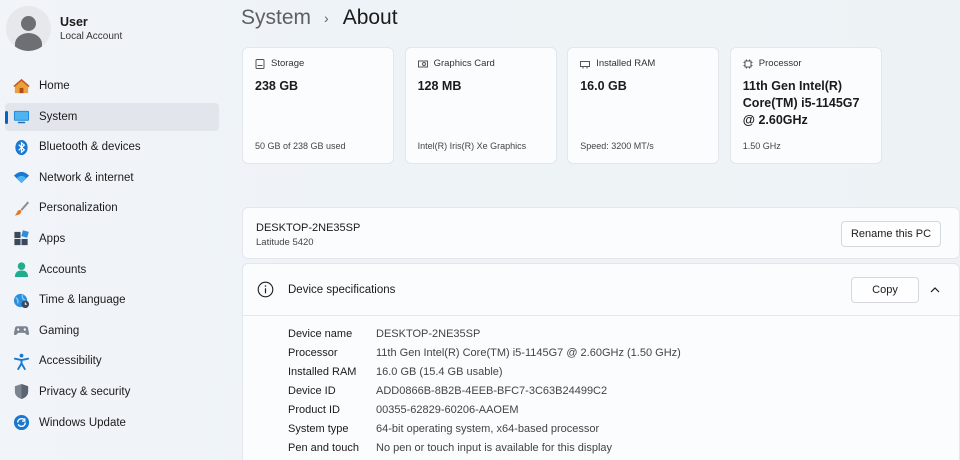 Image resolution: width=960 pixels, height=460 pixels. I want to click on card-detail: Intel(R) Iris(R) Xe Graphics, so click(472, 146).